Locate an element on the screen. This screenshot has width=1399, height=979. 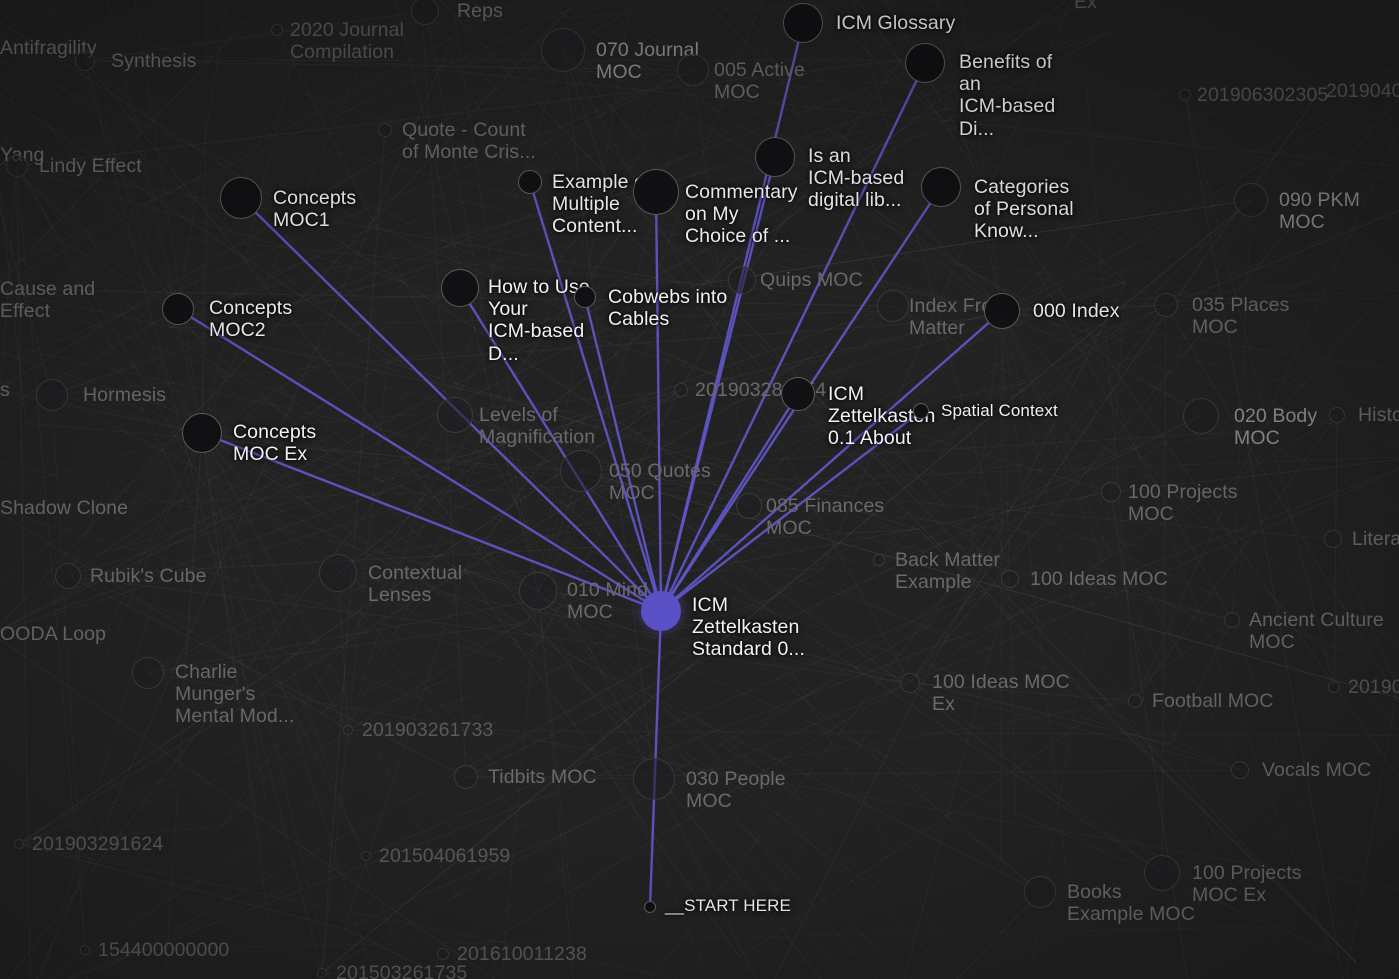
node-label: s is located at coordinates (5, 390).